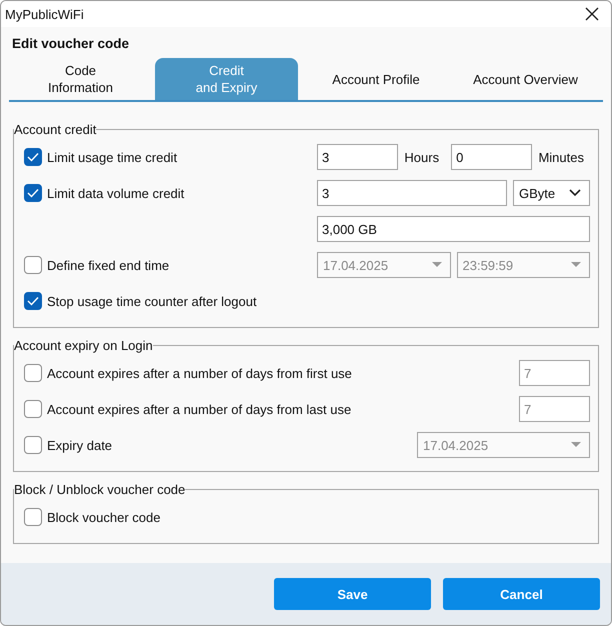  Describe the element at coordinates (83, 345) in the screenshot. I see `group-title: Account expiry on Login` at that location.